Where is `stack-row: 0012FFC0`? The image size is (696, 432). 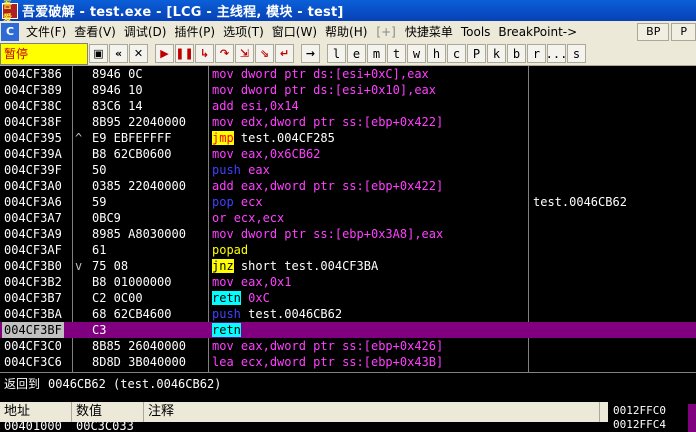
stack-row: 0012FFC0 is located at coordinates (652, 411).